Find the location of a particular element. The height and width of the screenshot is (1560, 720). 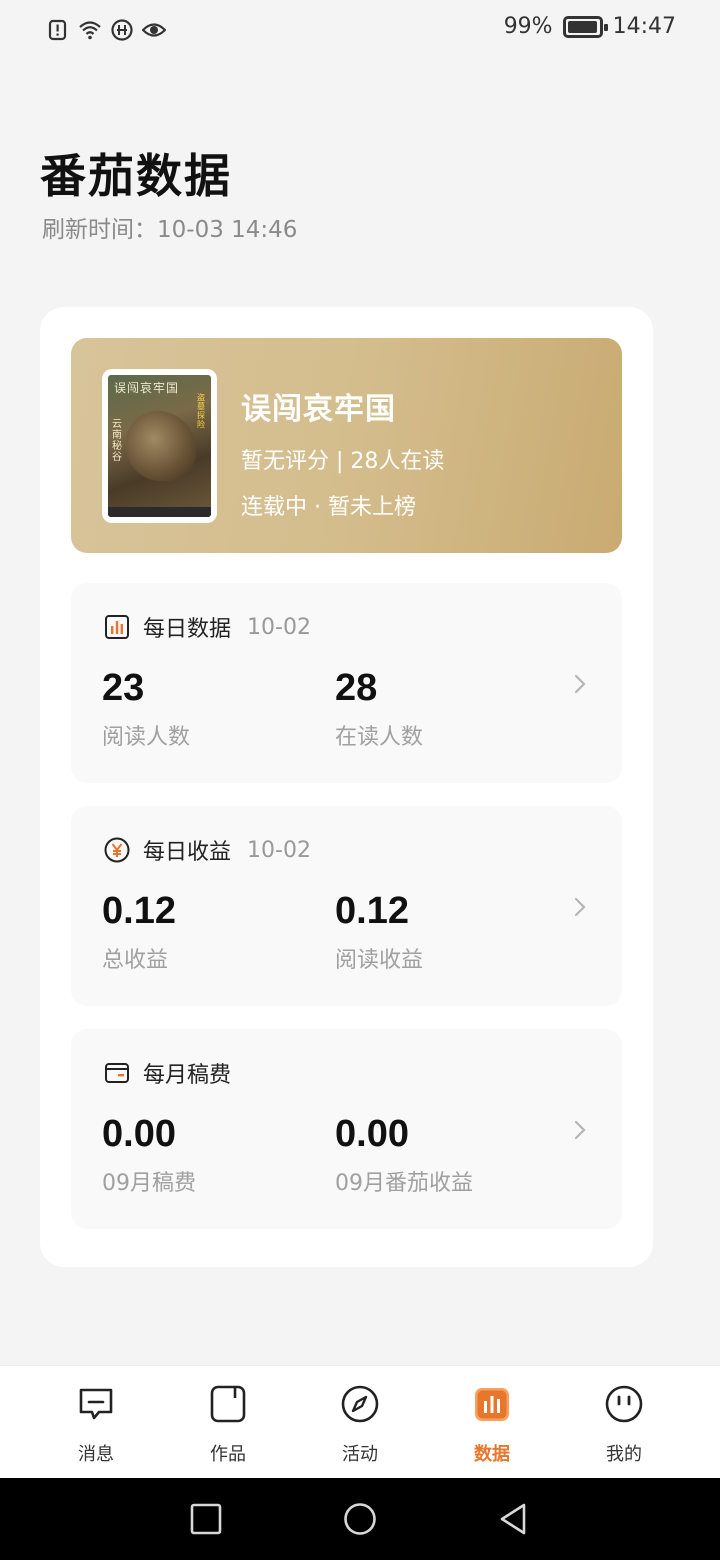

book-cover: 误闯哀牢国 云南秘谷 盗墓探险 is located at coordinates (159, 446).